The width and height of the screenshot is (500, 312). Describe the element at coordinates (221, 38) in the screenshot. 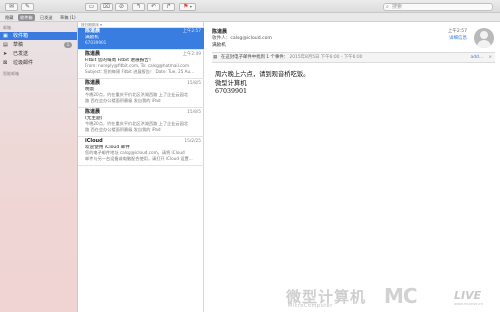

I see `recipient-label: 收件人：` at that location.